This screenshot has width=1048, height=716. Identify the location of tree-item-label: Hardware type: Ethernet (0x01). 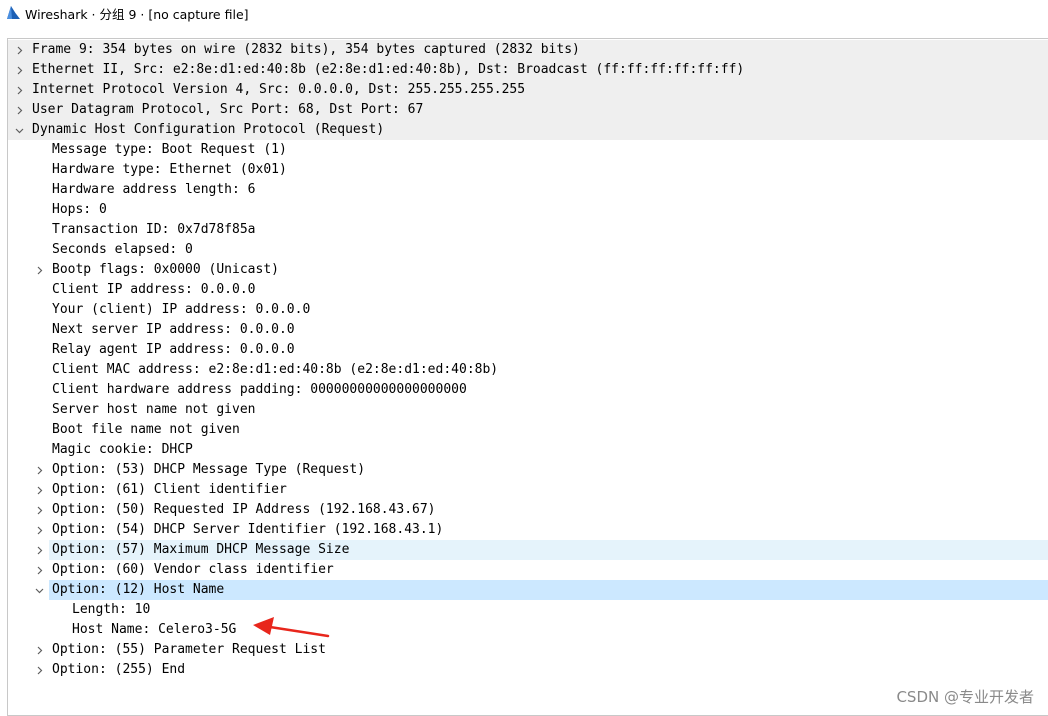
(169, 169).